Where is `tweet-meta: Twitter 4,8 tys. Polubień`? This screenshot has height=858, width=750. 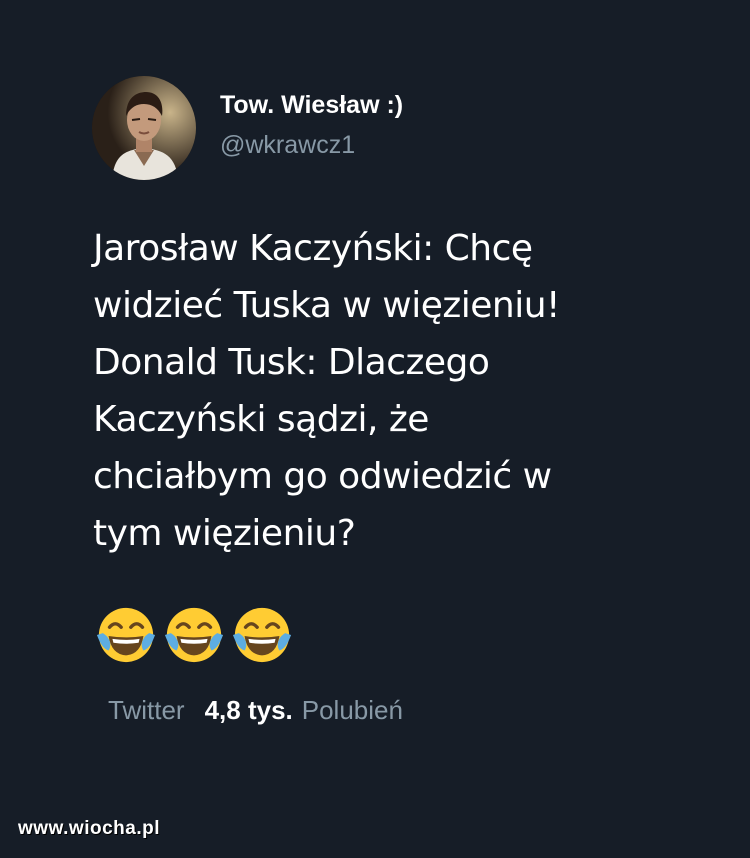
tweet-meta: Twitter 4,8 tys. Polubień is located at coordinates (255, 710).